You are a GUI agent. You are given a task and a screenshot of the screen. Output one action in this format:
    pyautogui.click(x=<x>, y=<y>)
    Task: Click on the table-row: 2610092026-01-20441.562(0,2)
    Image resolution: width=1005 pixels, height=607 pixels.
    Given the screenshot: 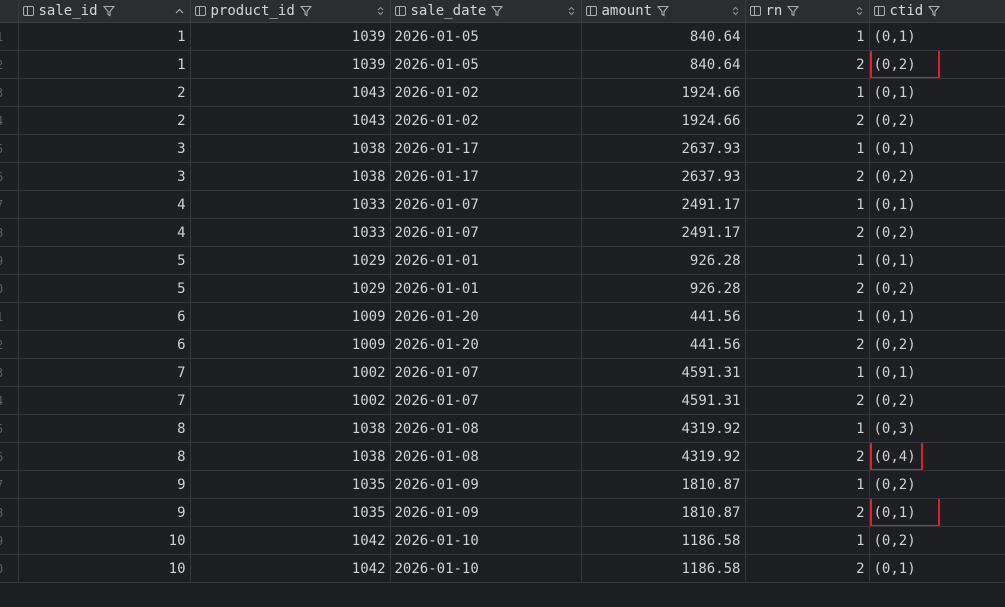 What is the action you would take?
    pyautogui.click(x=502, y=344)
    